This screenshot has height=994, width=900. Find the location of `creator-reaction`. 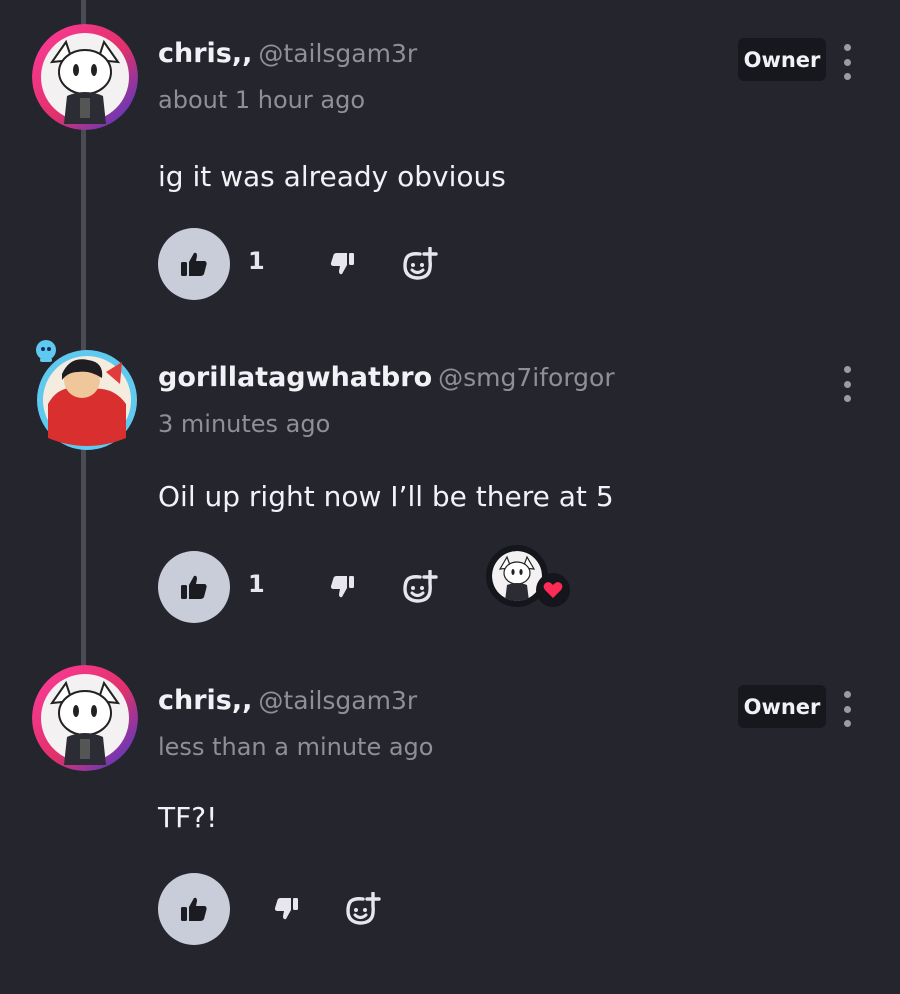

creator-reaction is located at coordinates (525, 576).